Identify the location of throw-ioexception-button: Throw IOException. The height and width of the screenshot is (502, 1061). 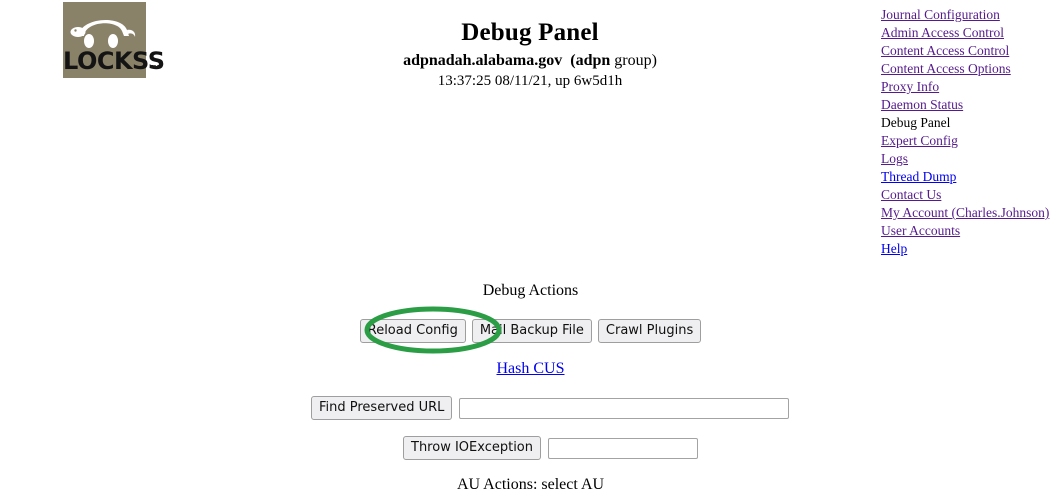
(472, 448).